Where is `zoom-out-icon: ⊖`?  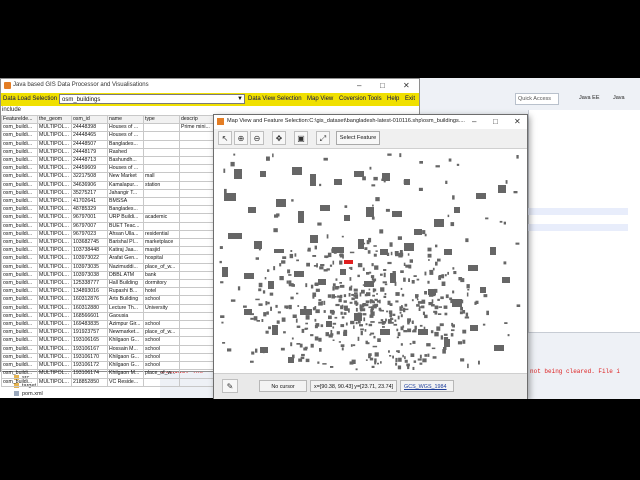 zoom-out-icon: ⊖ is located at coordinates (257, 138).